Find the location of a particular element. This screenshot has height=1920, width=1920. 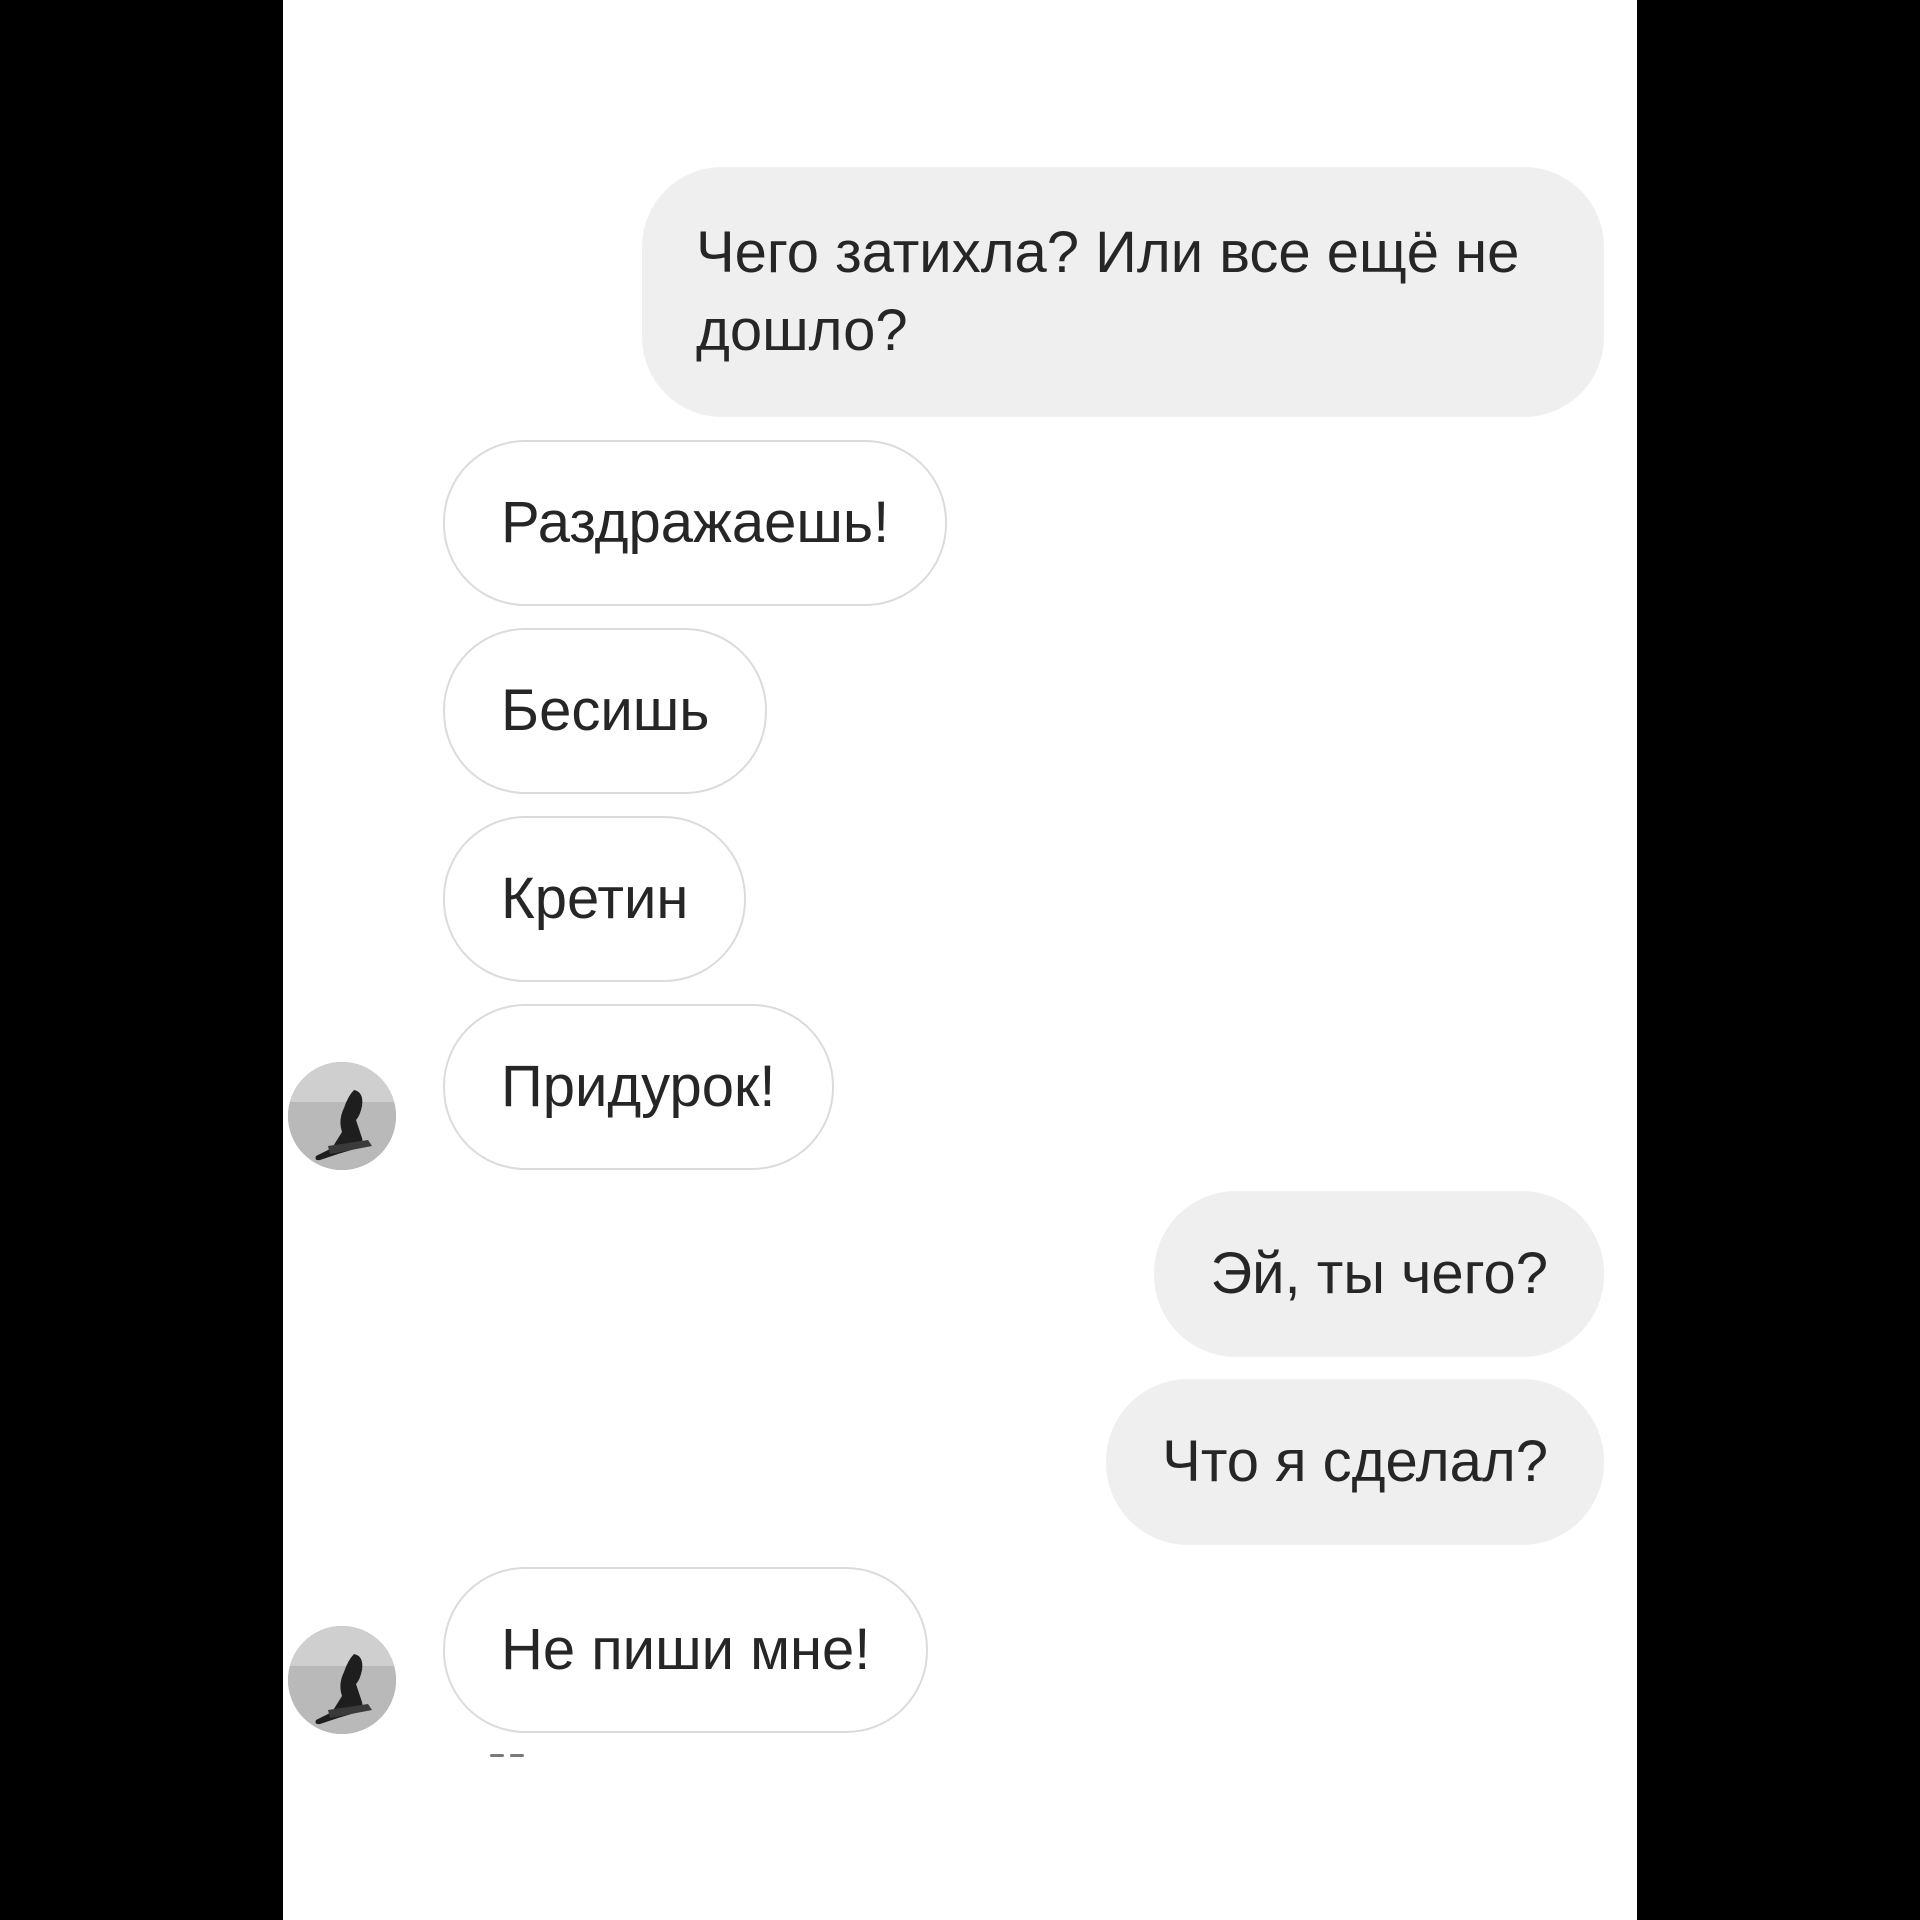

message-text: Кретин is located at coordinates (595, 898).